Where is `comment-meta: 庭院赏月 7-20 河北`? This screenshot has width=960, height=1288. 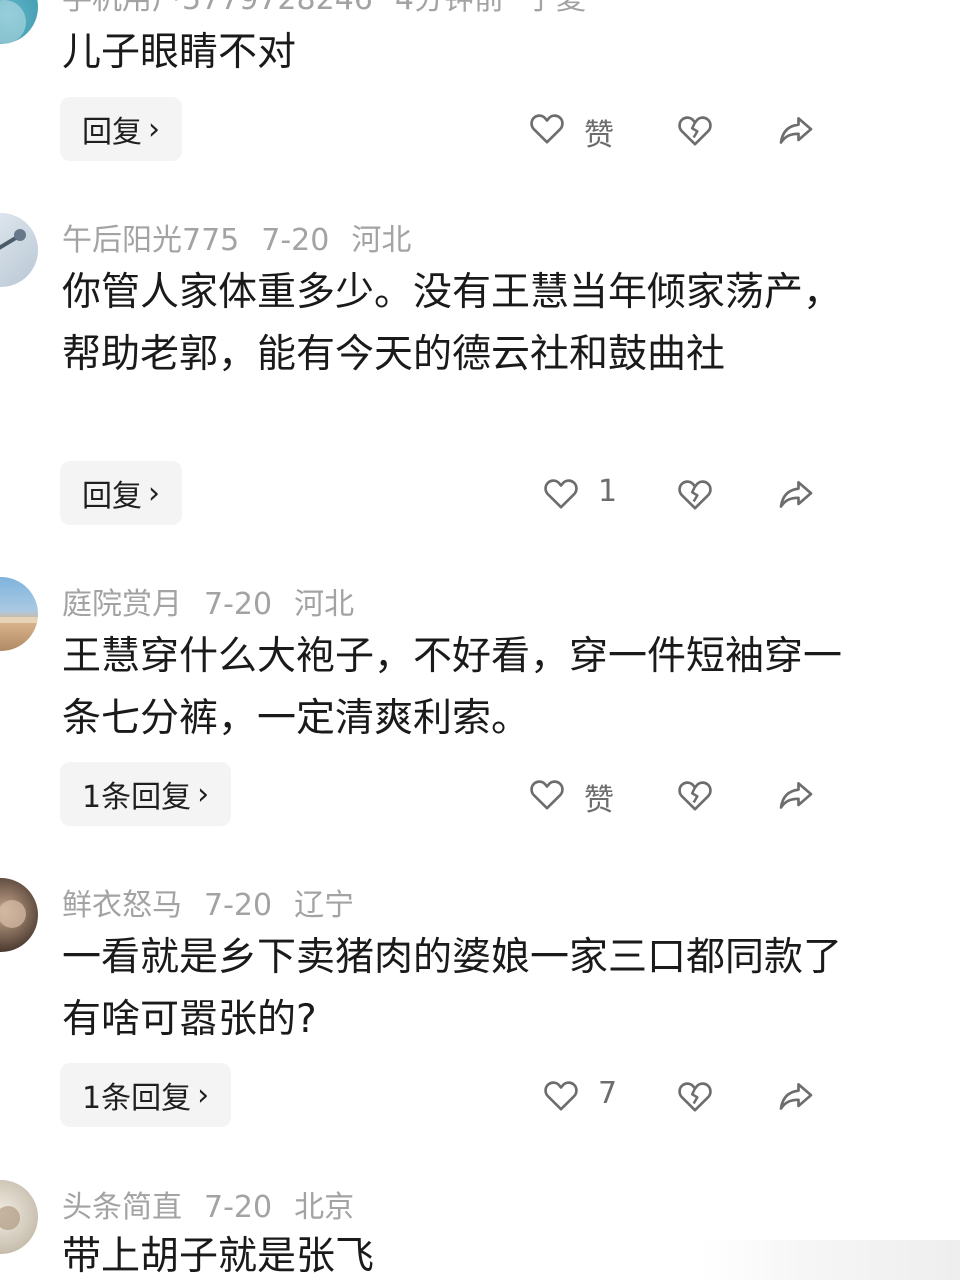 comment-meta: 庭院赏月 7-20 河北 is located at coordinates (219, 601).